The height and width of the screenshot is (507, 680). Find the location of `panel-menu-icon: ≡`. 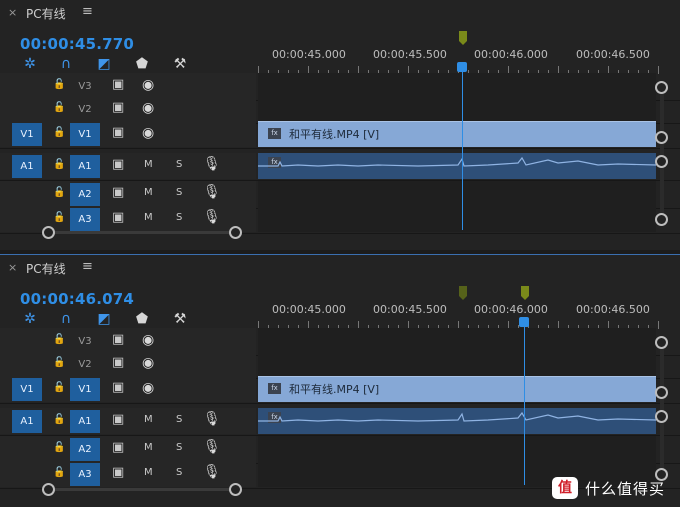

panel-menu-icon: ≡ is located at coordinates (87, 11).